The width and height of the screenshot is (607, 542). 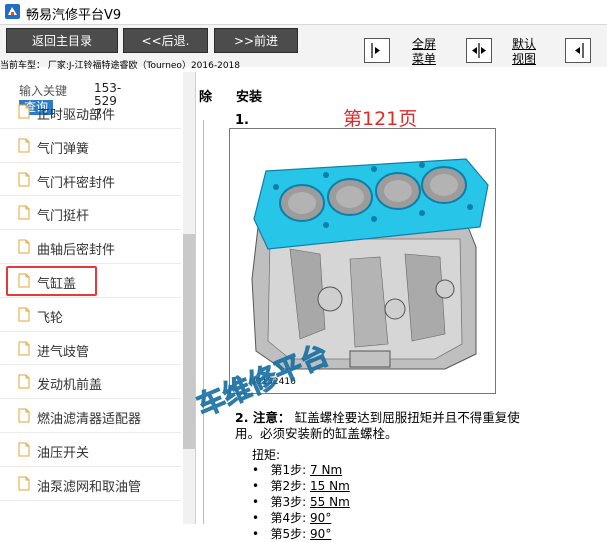 I want to click on app-logo-icon, so click(x=12, y=11).